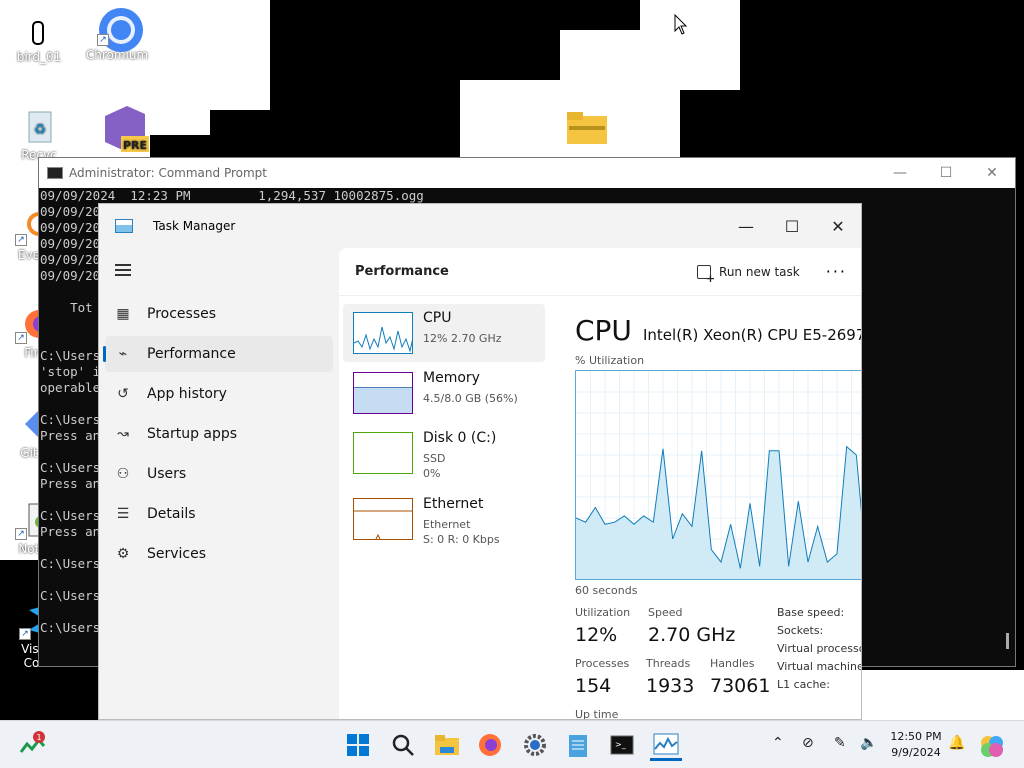  What do you see at coordinates (219, 434) in the screenshot?
I see `nav-item-startup-apps: ↝ Startup apps` at bounding box center [219, 434].